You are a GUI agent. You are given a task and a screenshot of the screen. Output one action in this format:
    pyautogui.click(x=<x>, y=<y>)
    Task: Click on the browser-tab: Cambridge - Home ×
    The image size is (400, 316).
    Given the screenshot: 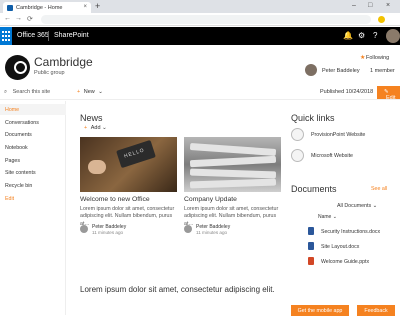 What is the action you would take?
    pyautogui.click(x=47, y=7)
    